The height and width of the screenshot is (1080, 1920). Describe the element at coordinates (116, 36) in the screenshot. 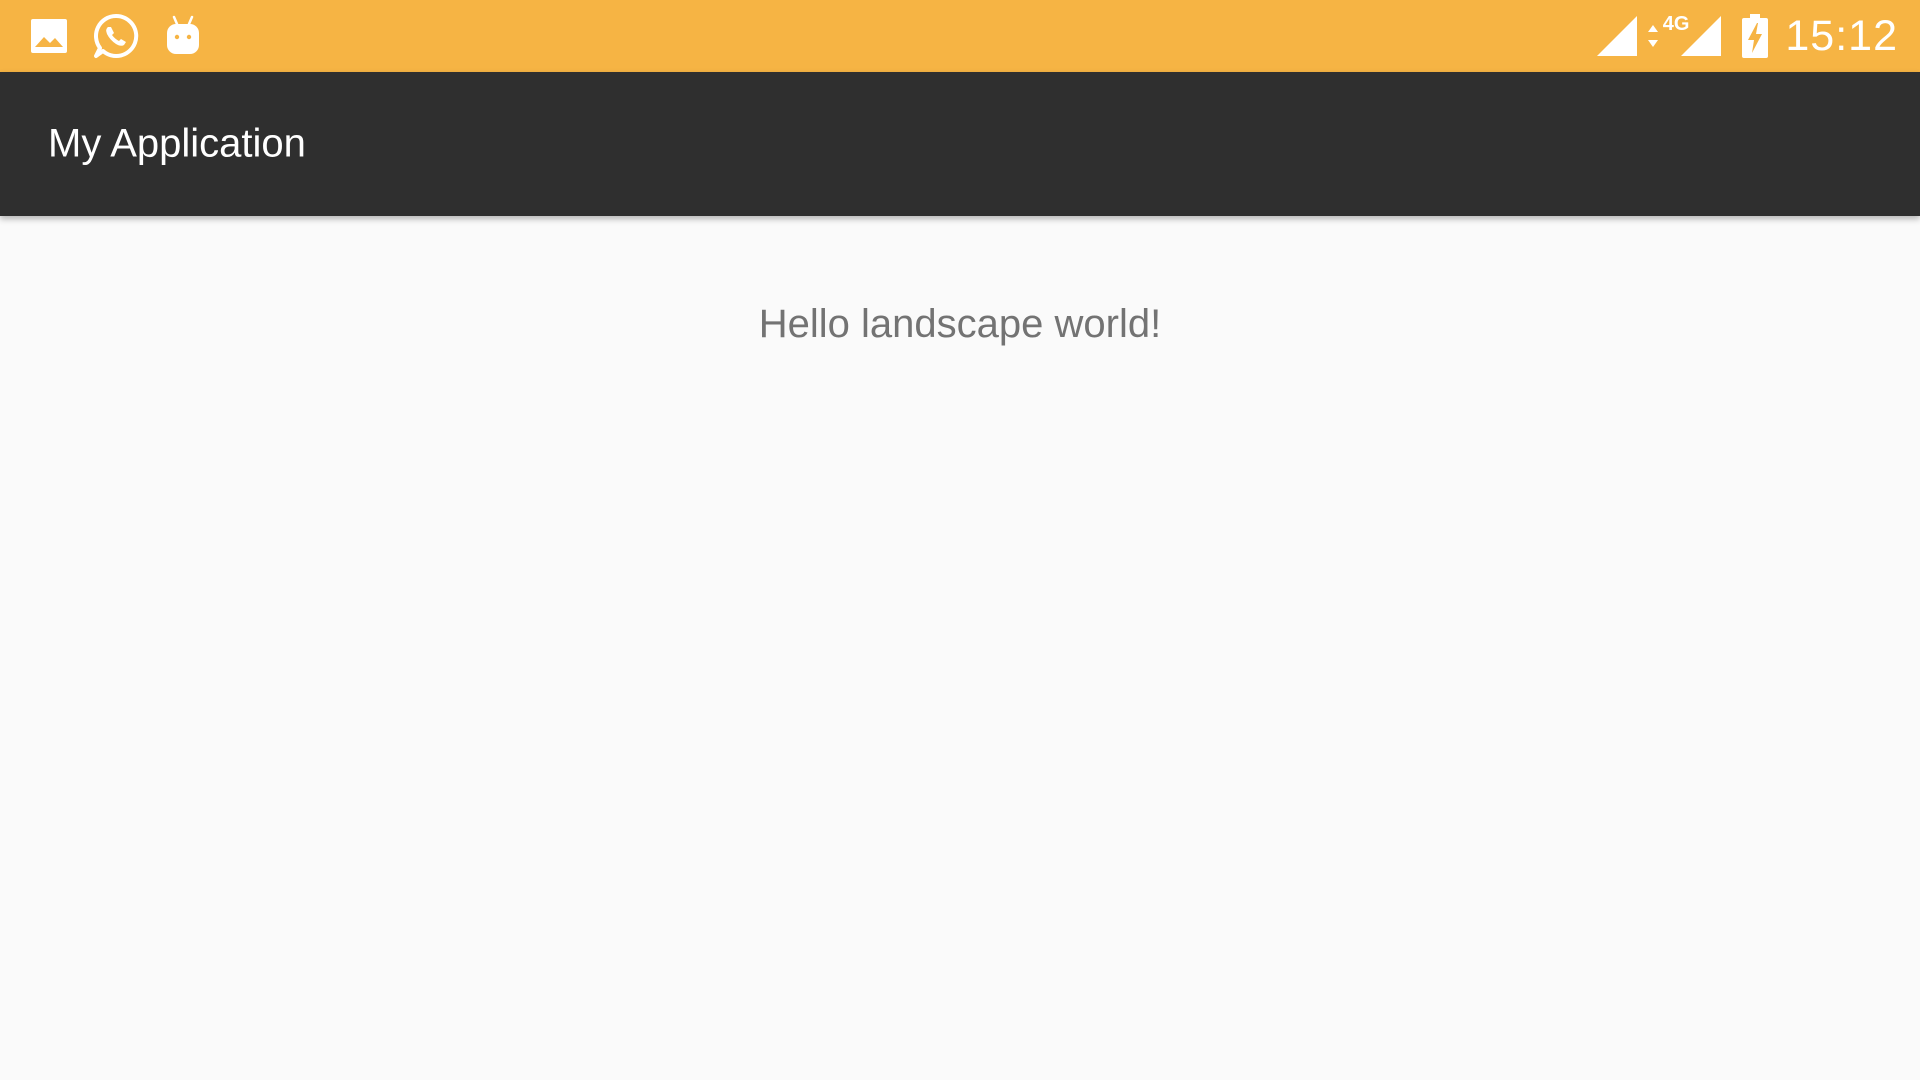

I see `whatsapp-icon` at that location.